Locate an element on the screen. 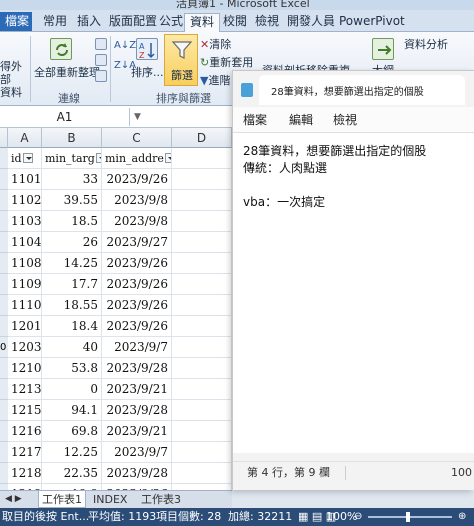 This screenshot has width=474, height=526. table-cell: 69.8 is located at coordinates (72, 431).